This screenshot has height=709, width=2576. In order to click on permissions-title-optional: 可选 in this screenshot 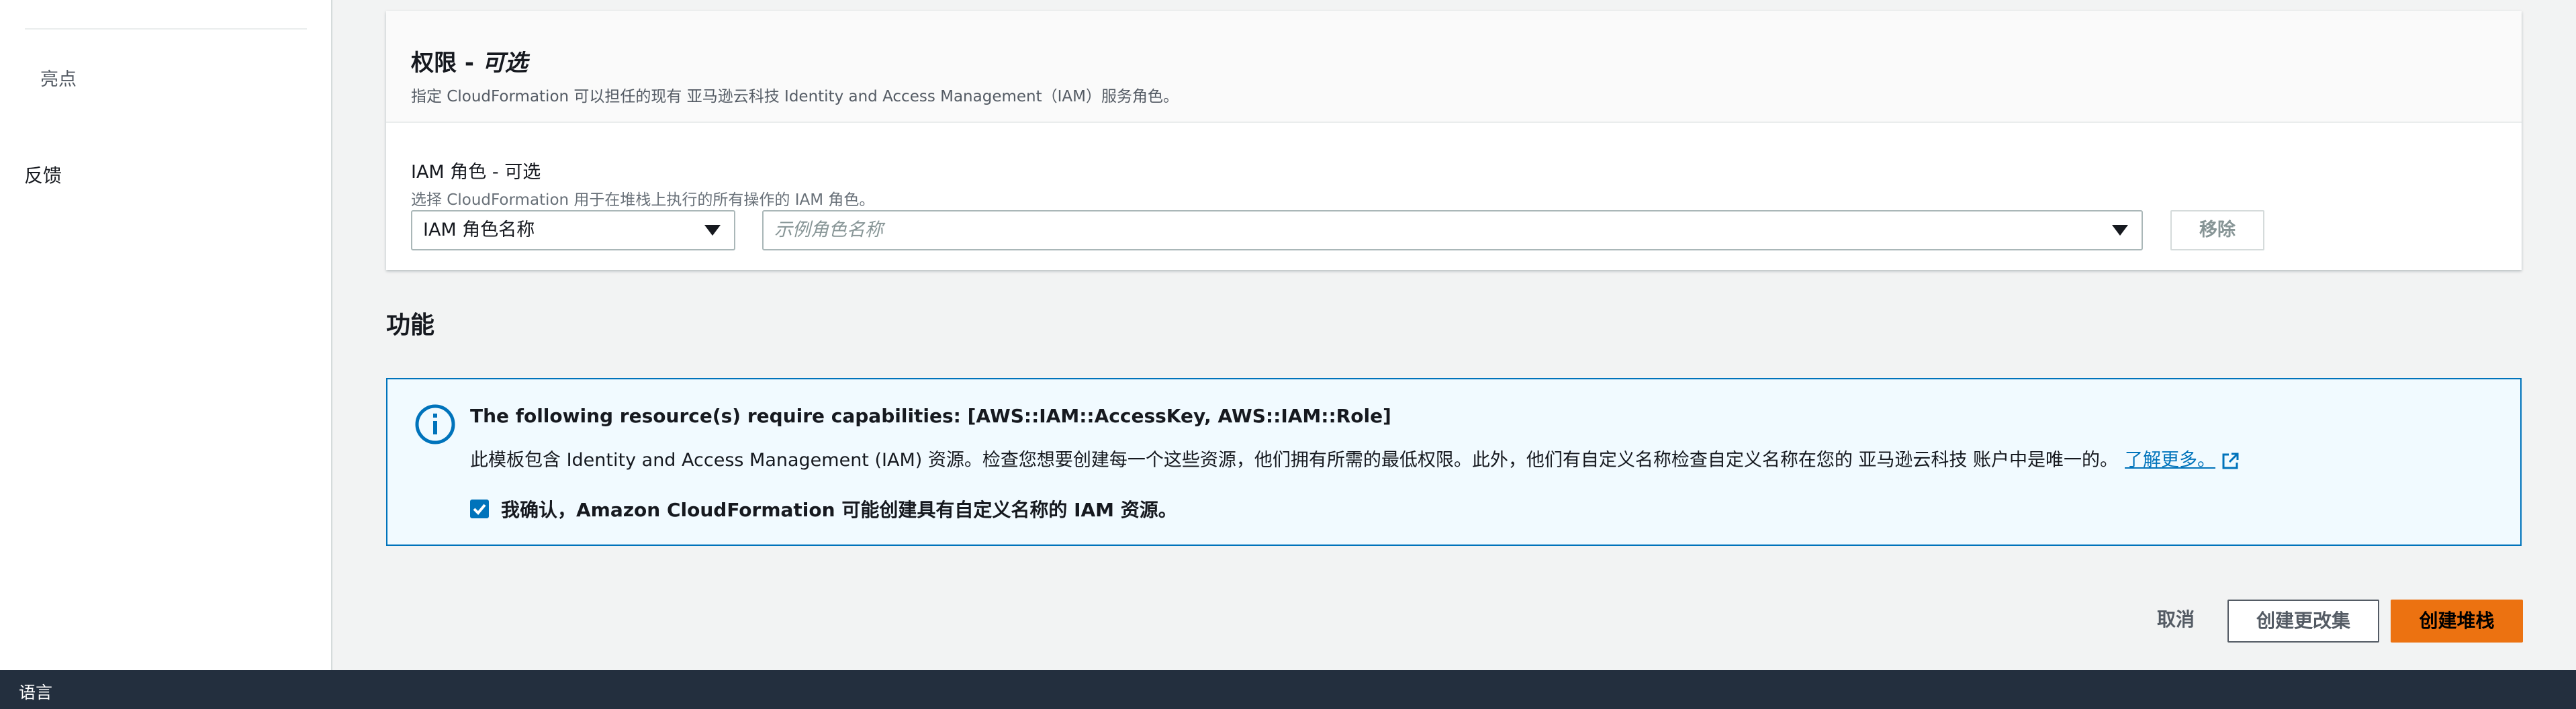, I will do `click(504, 63)`.